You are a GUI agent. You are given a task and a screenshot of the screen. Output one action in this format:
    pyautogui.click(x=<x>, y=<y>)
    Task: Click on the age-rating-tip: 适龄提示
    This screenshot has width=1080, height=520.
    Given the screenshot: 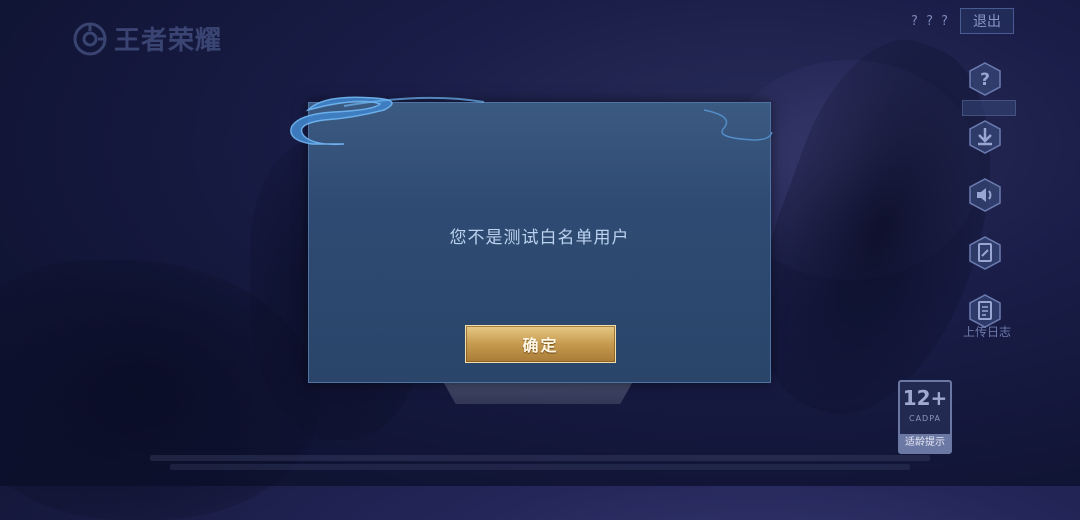 What is the action you would take?
    pyautogui.click(x=925, y=443)
    